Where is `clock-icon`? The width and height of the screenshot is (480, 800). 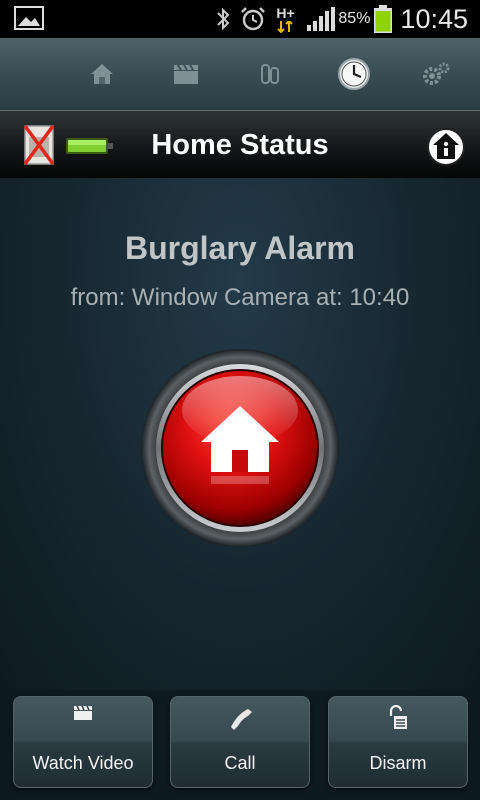 clock-icon is located at coordinates (354, 74).